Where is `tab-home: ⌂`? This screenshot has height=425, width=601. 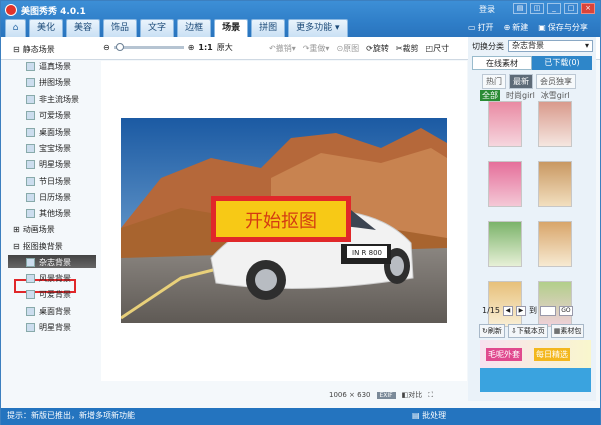 tab-home: ⌂ is located at coordinates (15, 28).